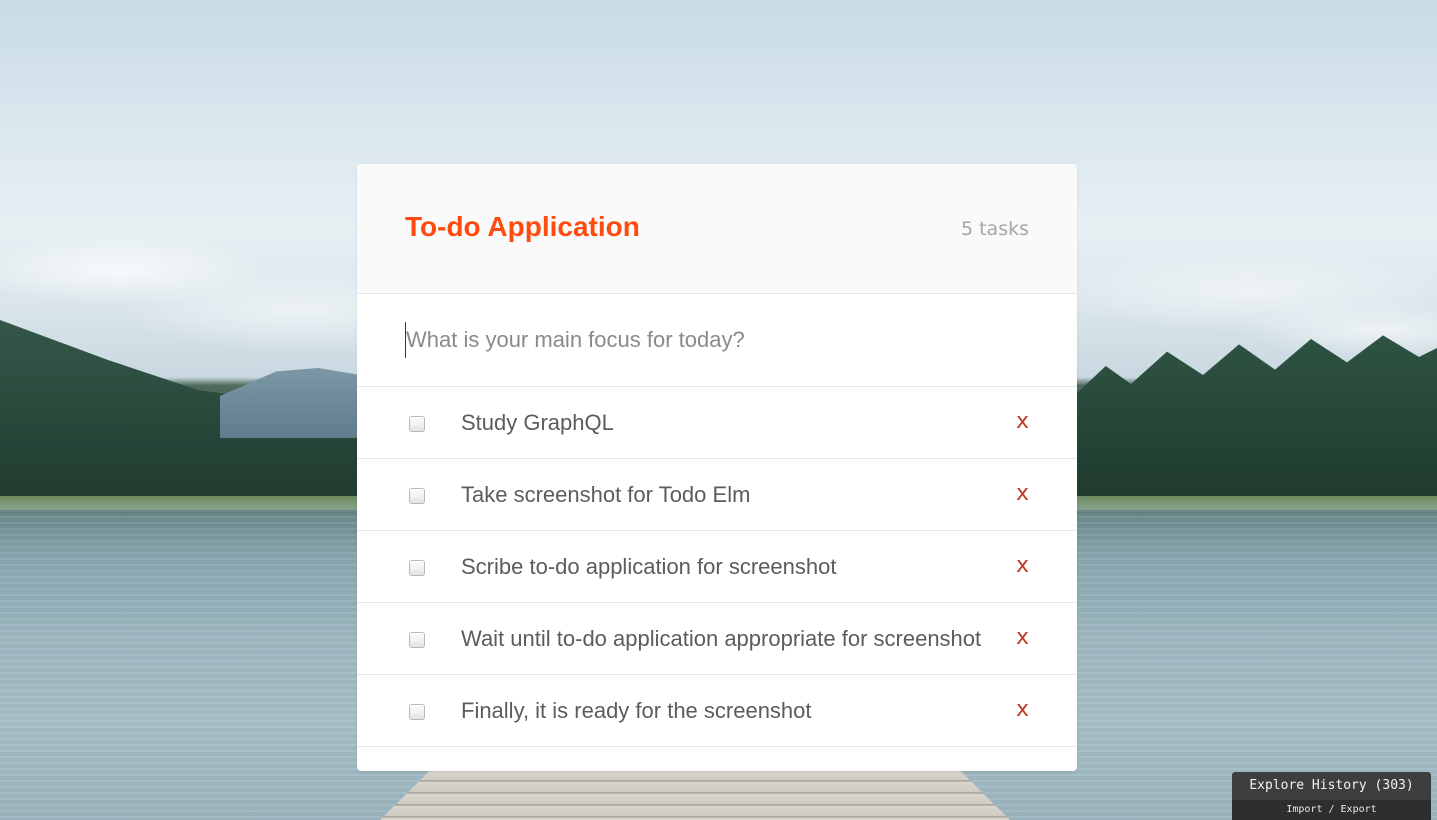 The height and width of the screenshot is (820, 1437). What do you see at coordinates (717, 423) in the screenshot?
I see `task-item: Study GraphQL x` at bounding box center [717, 423].